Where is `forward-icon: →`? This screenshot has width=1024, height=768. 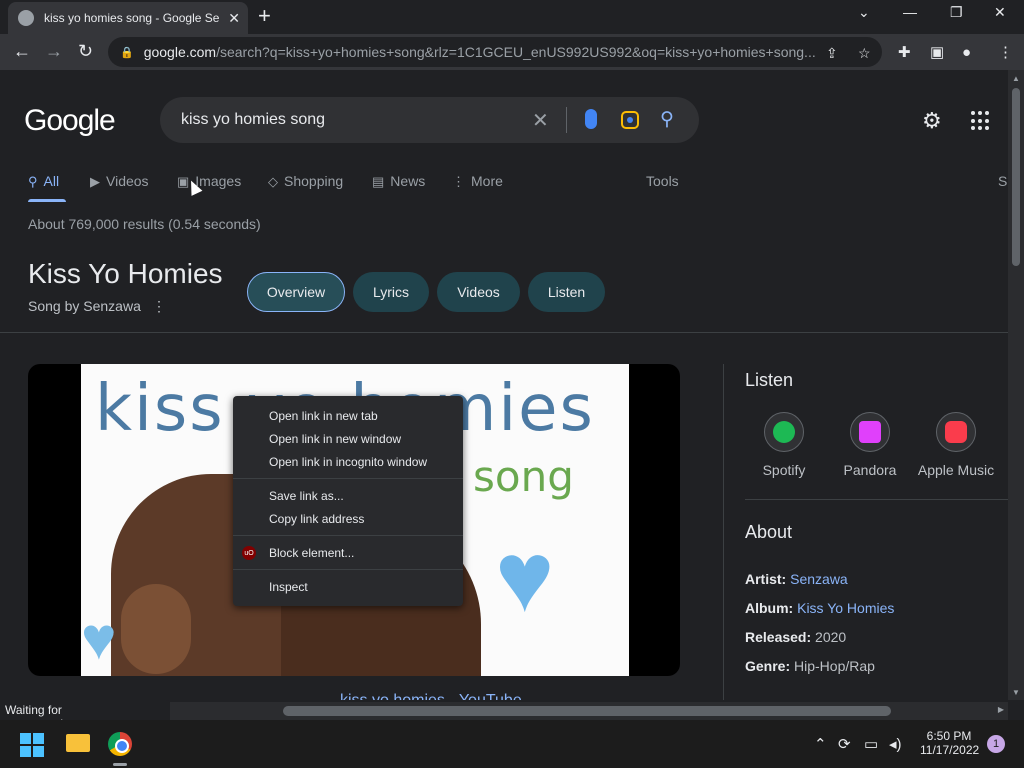
forward-icon: → is located at coordinates (54, 51).